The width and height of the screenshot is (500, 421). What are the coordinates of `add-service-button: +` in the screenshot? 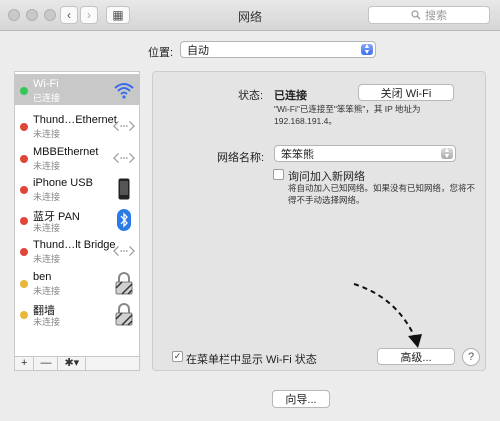 It's located at (25, 363).